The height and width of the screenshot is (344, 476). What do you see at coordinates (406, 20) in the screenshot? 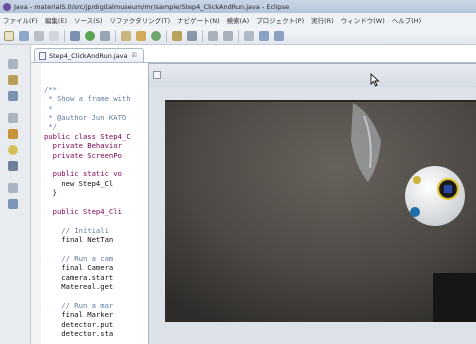
I see `menu-help: ヘルプ(H)` at bounding box center [406, 20].